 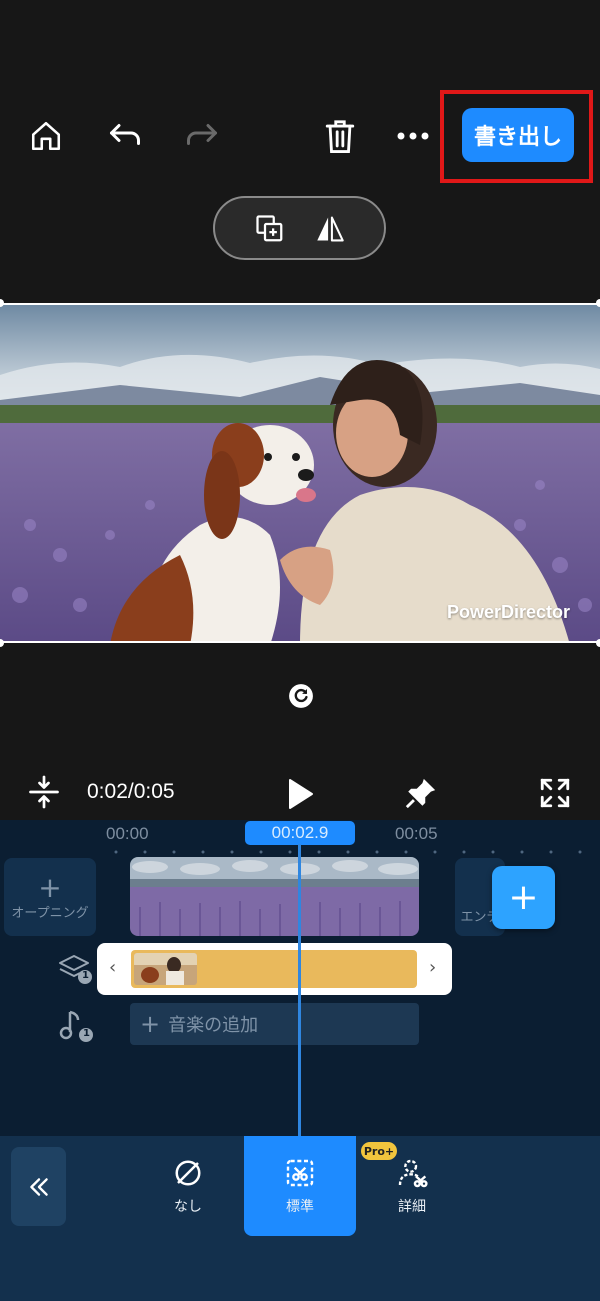 What do you see at coordinates (508, 612) in the screenshot?
I see `watermark: PowerDirector` at bounding box center [508, 612].